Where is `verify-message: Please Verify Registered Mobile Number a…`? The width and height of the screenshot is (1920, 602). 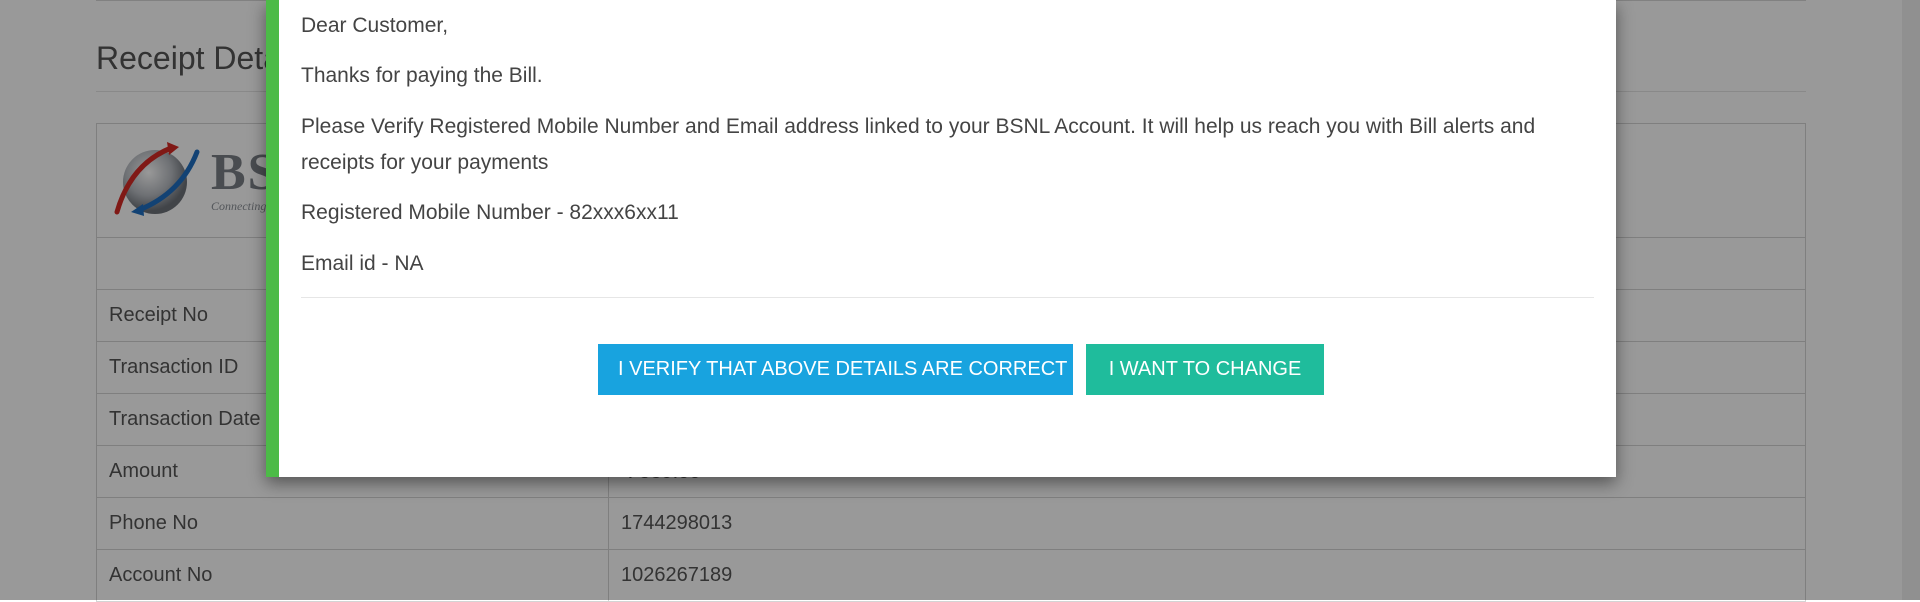
verify-message: Please Verify Registered Mobile Number a… is located at coordinates (918, 144).